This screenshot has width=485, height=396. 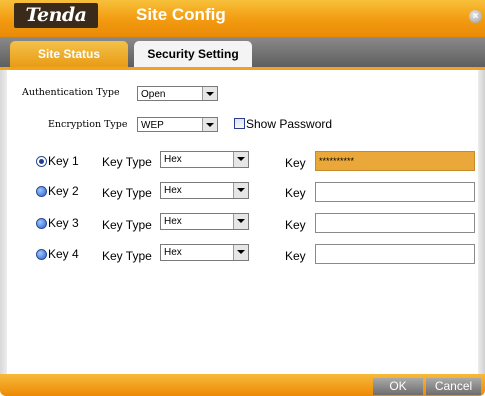 What do you see at coordinates (295, 163) in the screenshot?
I see `key1-key-label: Key` at bounding box center [295, 163].